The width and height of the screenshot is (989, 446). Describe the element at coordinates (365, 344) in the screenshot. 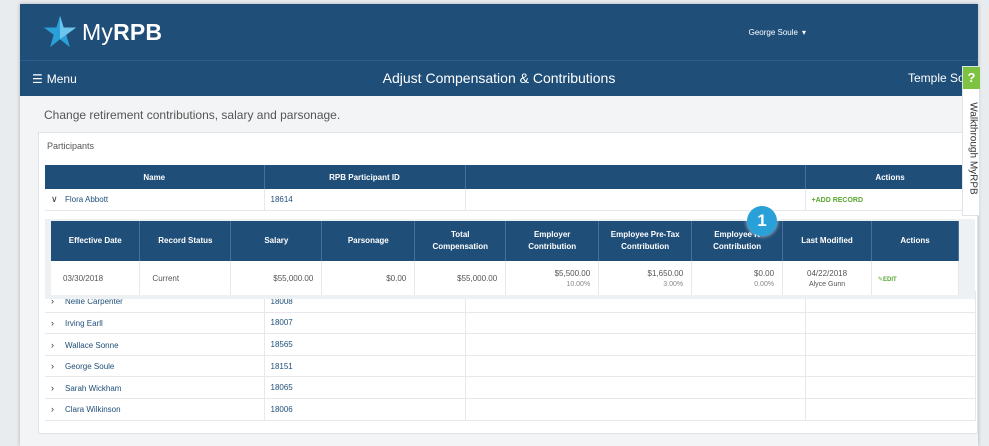

I see `participant-id: 18565` at that location.